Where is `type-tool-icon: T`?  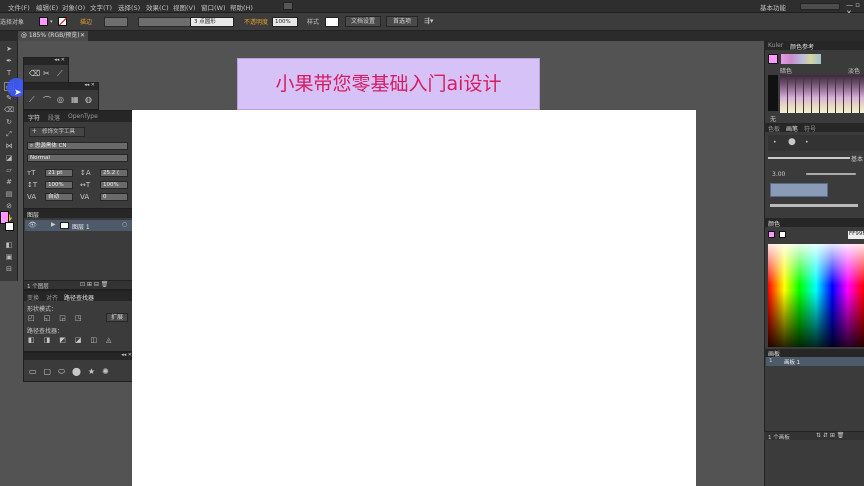
type-tool-icon: T is located at coordinates (9, 73).